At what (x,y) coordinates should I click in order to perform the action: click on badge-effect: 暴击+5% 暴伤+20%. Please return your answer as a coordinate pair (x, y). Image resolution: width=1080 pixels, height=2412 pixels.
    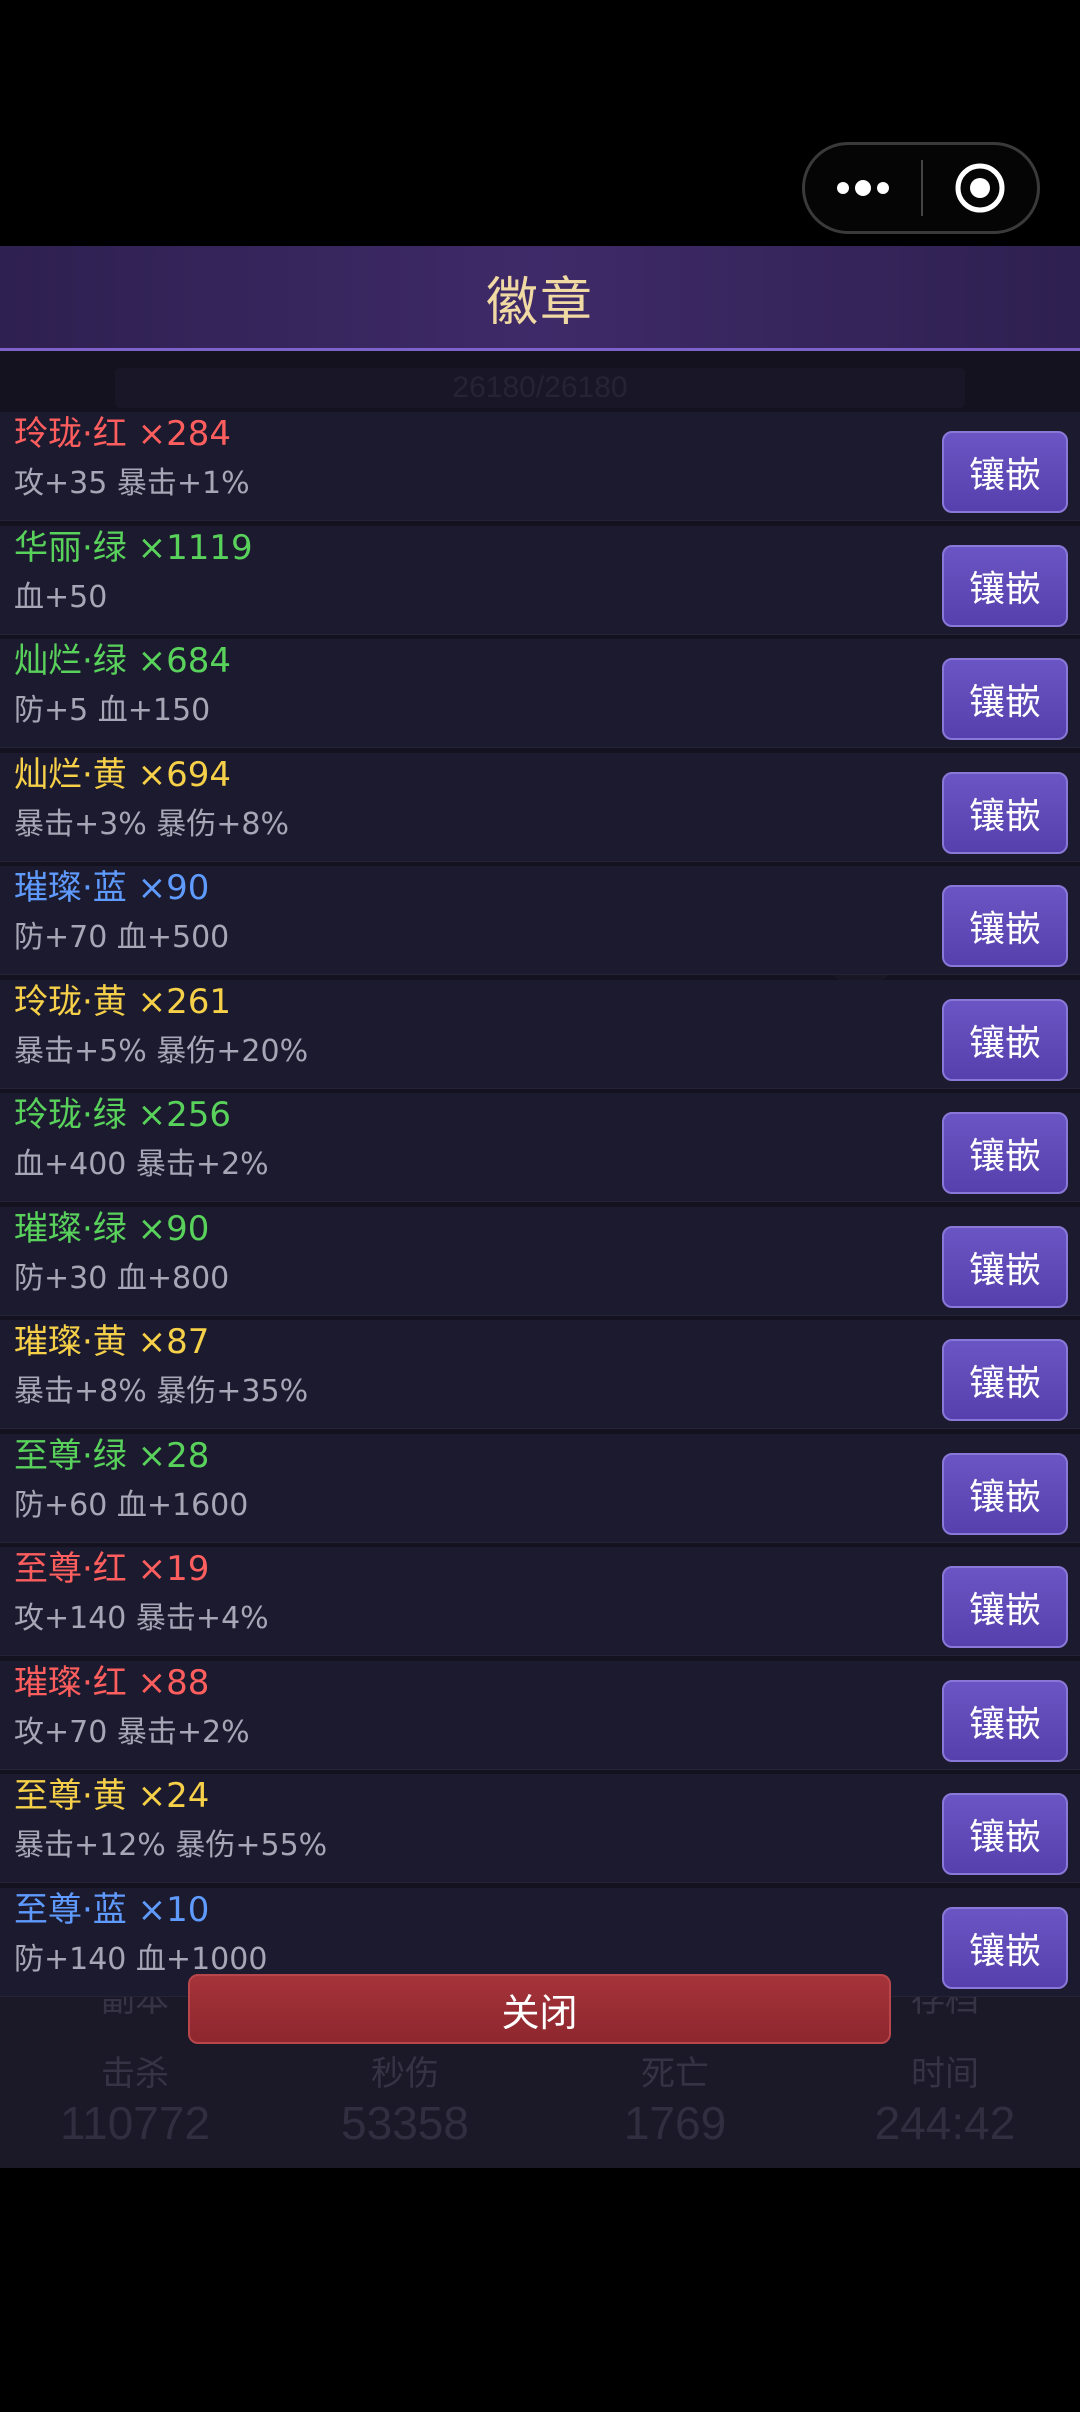
    Looking at the image, I should click on (161, 1051).